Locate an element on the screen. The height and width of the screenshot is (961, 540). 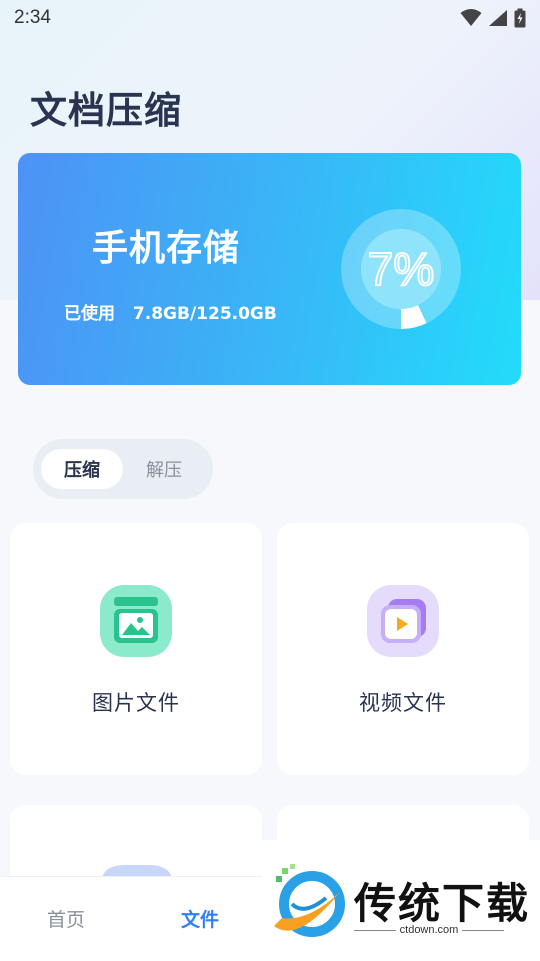
tab-decompress: 解压 is located at coordinates (164, 469).